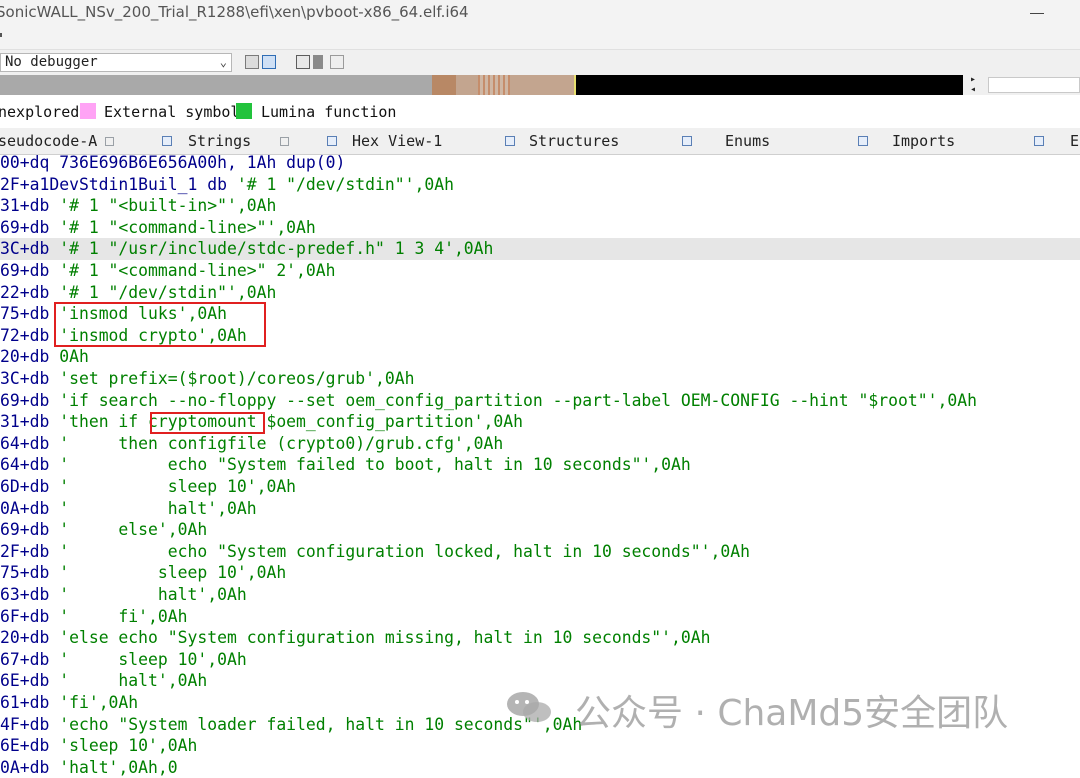 This screenshot has height=778, width=1080. Describe the element at coordinates (57, 141) in the screenshot. I see `tab-pseudocode: seudocode-A` at that location.